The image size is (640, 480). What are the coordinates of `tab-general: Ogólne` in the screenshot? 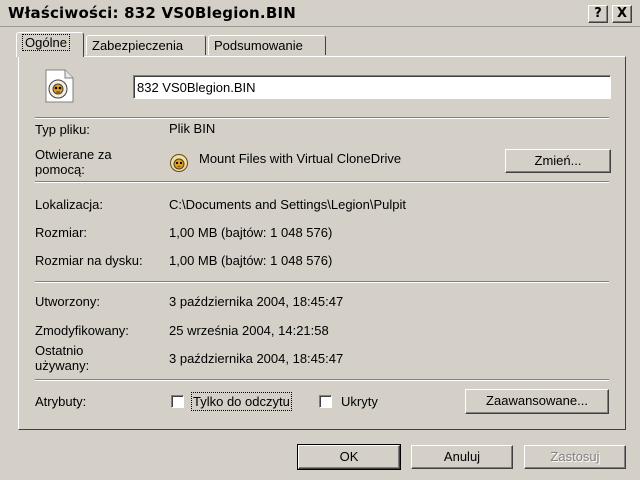 It's located at (50, 44).